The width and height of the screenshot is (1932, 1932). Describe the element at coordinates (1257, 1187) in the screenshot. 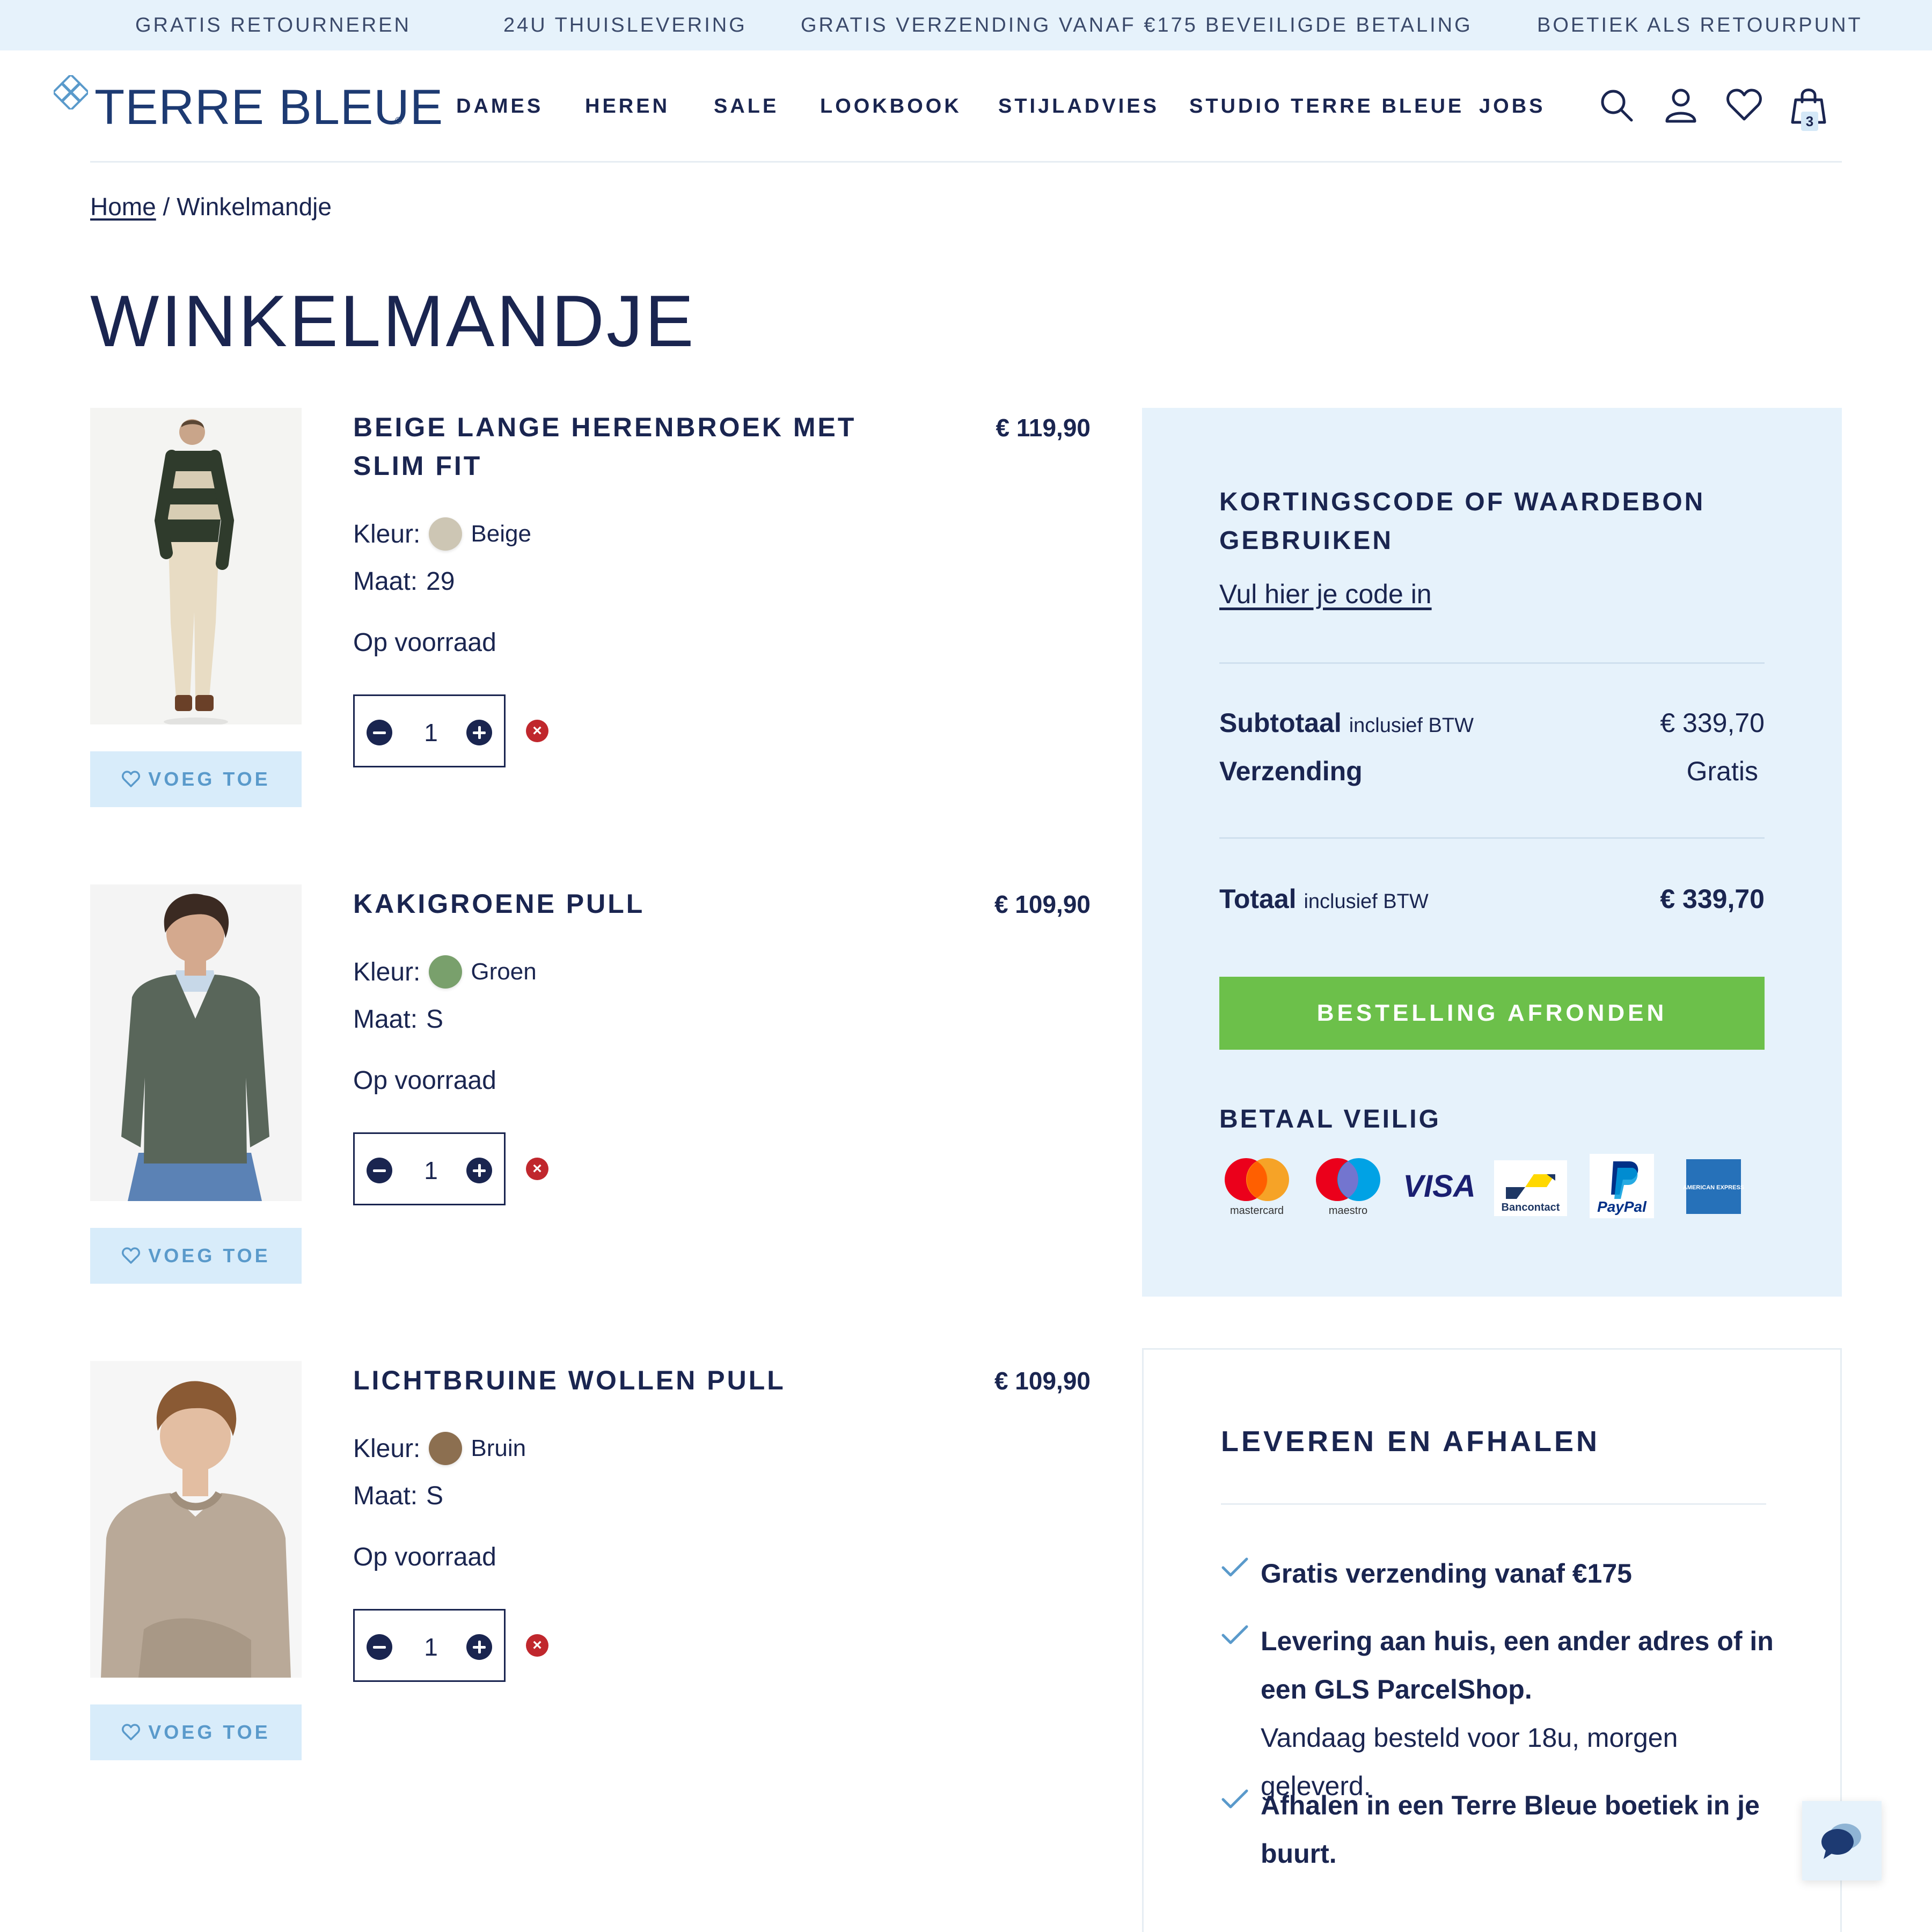

I see `mastercard-logo: mastercard` at that location.